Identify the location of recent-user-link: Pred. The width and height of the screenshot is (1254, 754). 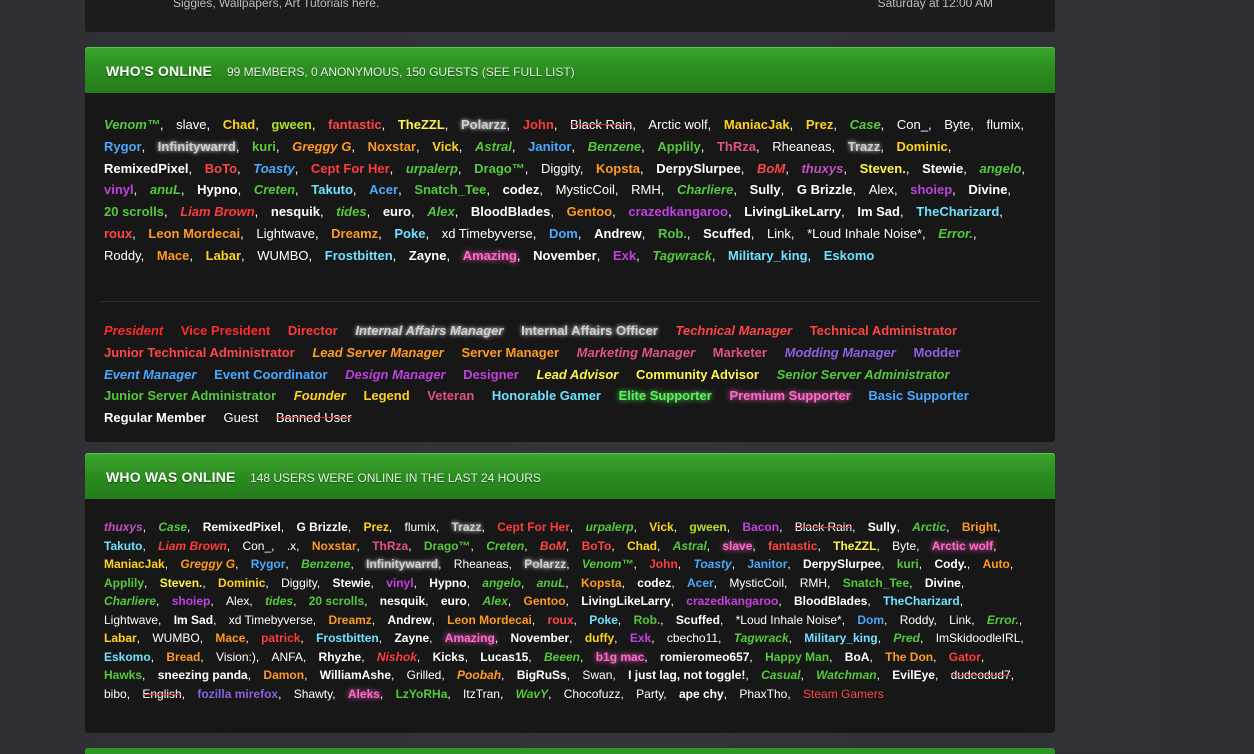
(906, 638).